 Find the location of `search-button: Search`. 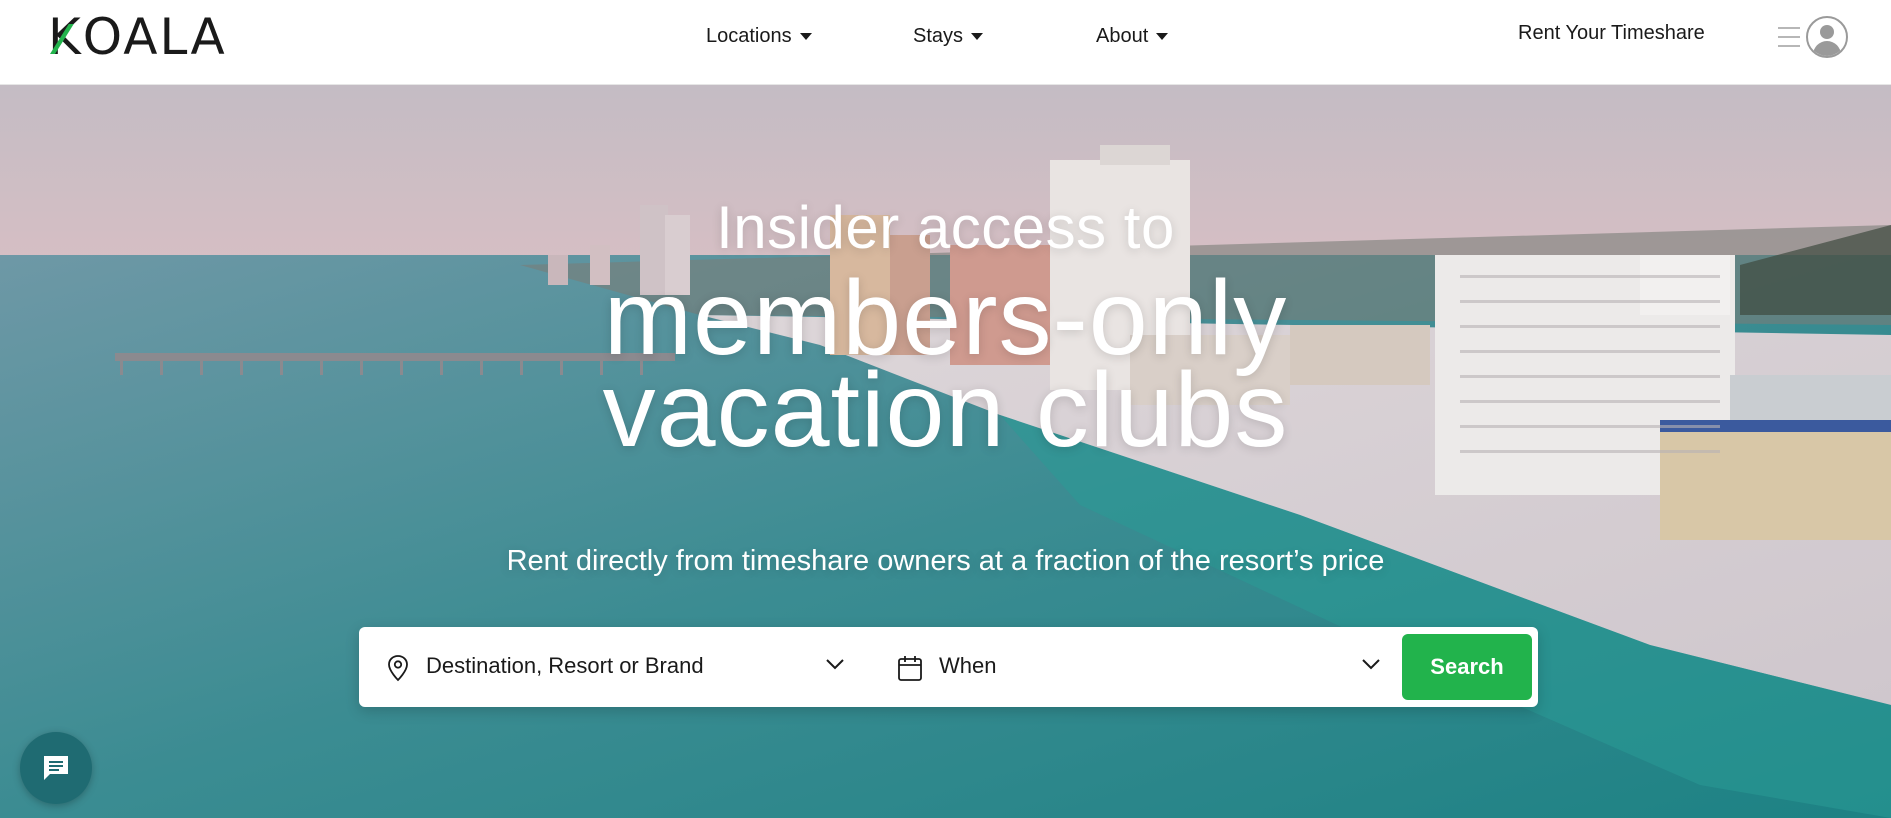

search-button: Search is located at coordinates (1467, 667).